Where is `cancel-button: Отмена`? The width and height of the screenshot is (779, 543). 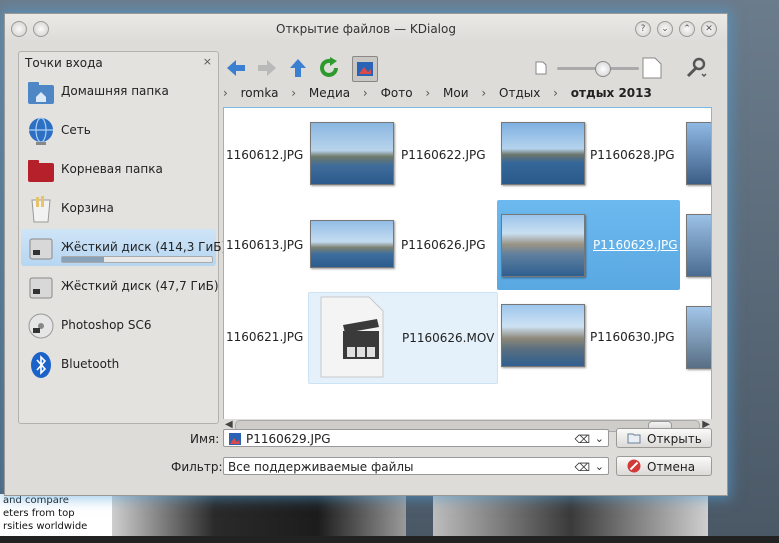 cancel-button: Отмена is located at coordinates (664, 466).